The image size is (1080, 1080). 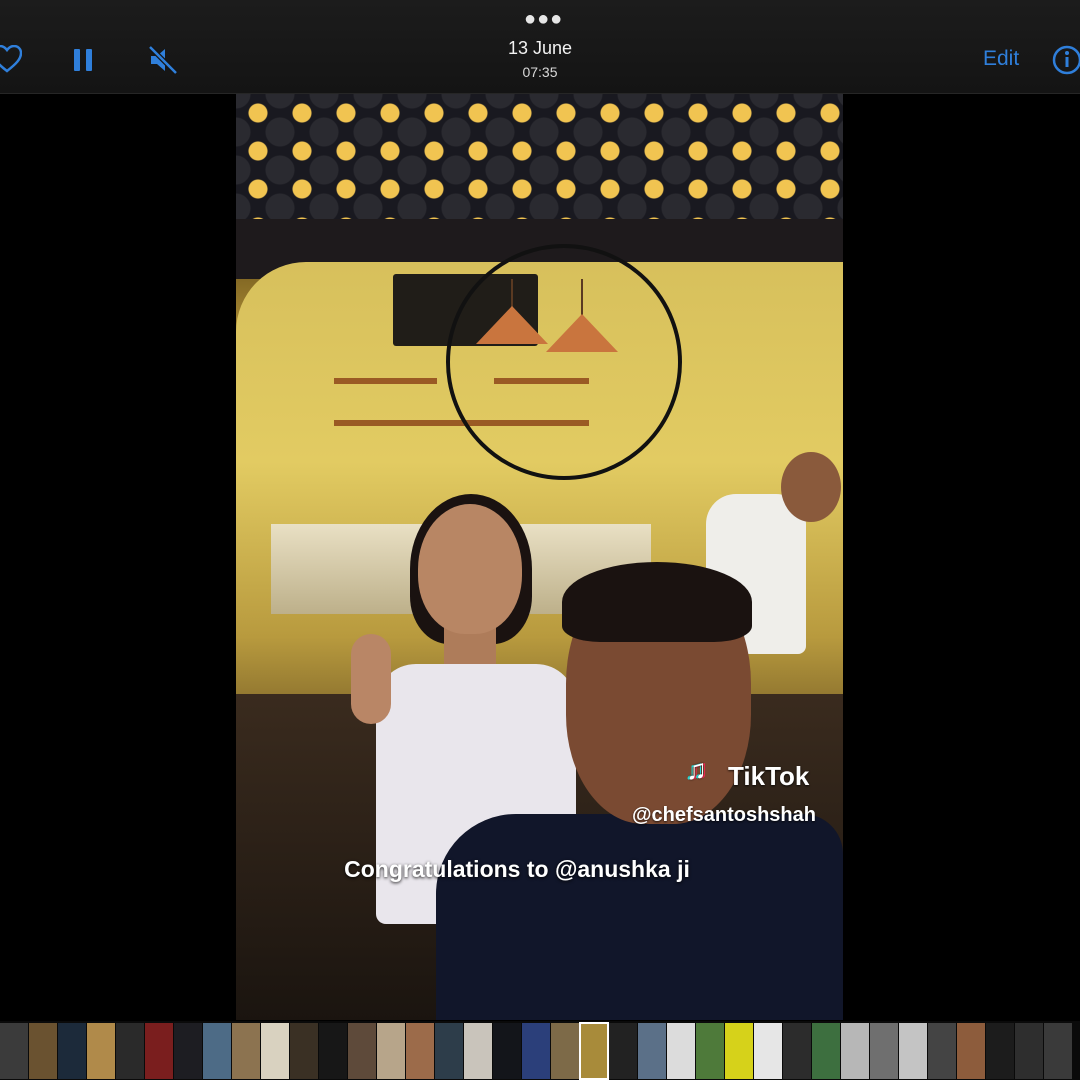 I want to click on pause-icon, so click(x=83, y=62).